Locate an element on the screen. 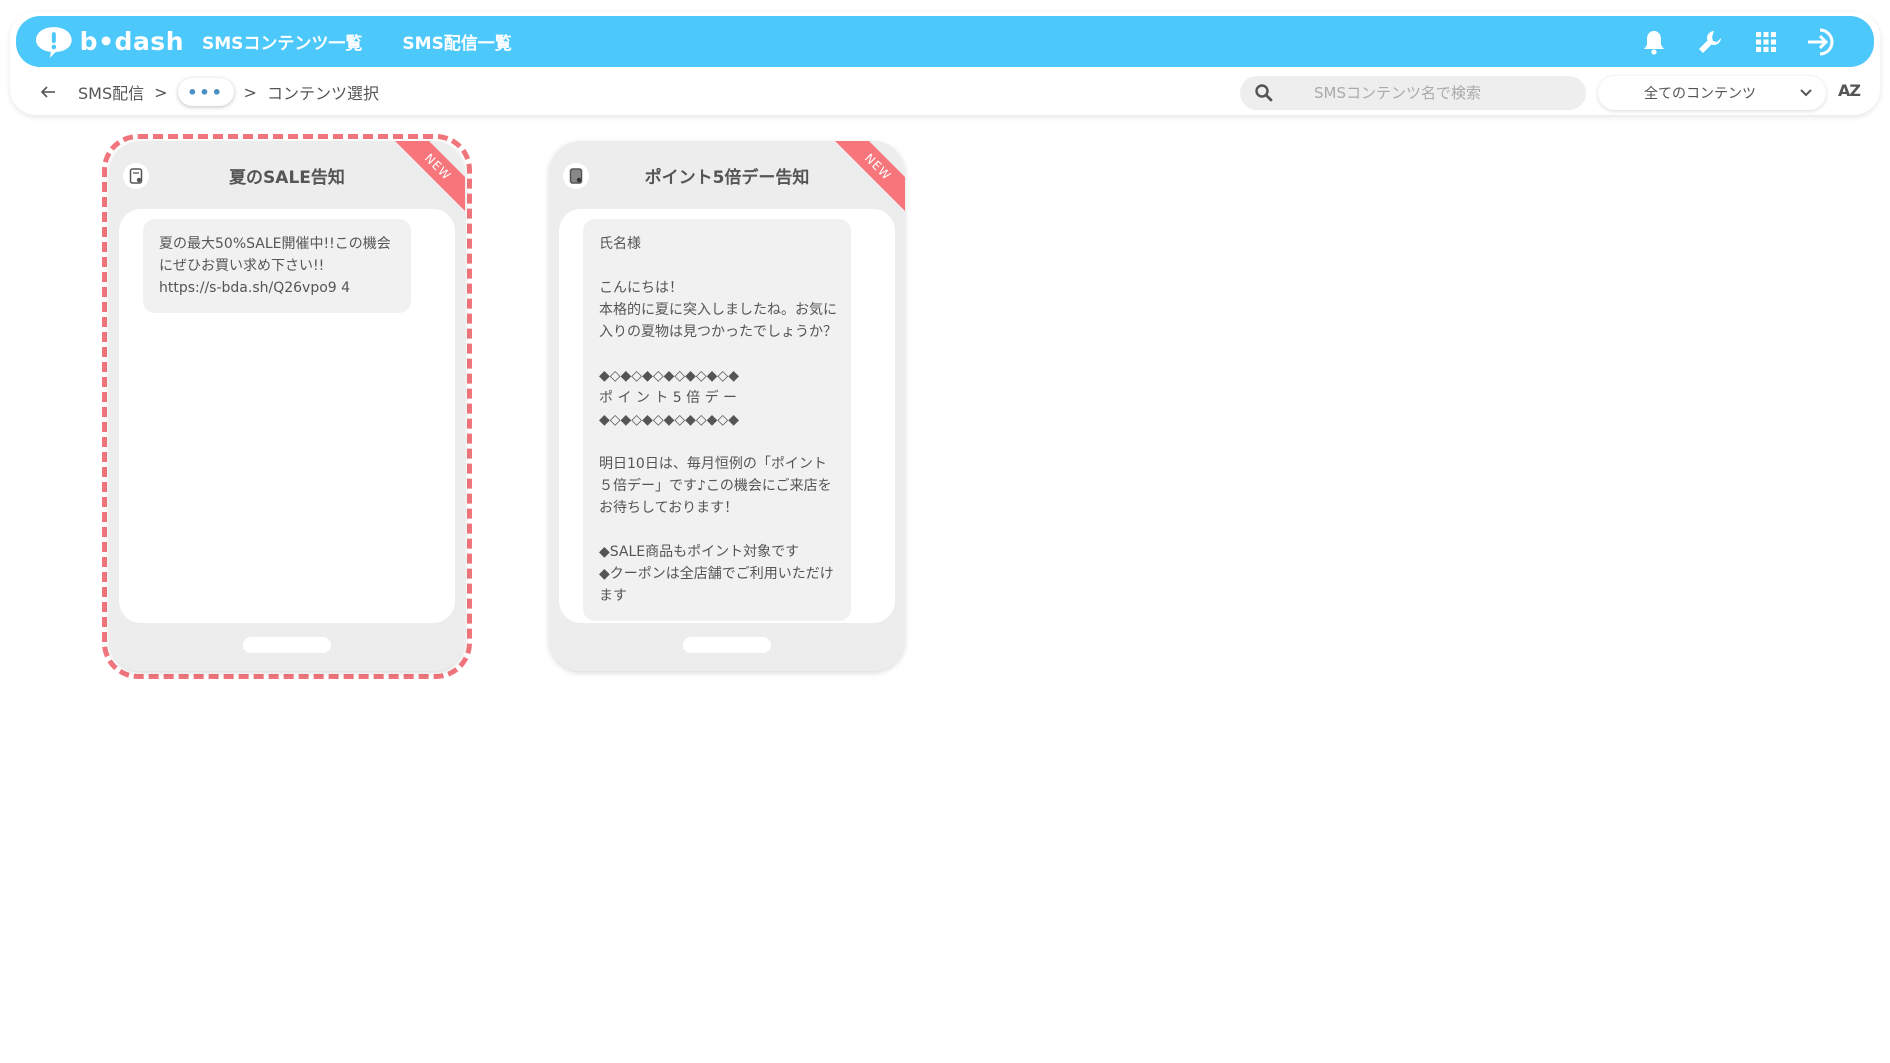  search-input is located at coordinates (1444, 93).